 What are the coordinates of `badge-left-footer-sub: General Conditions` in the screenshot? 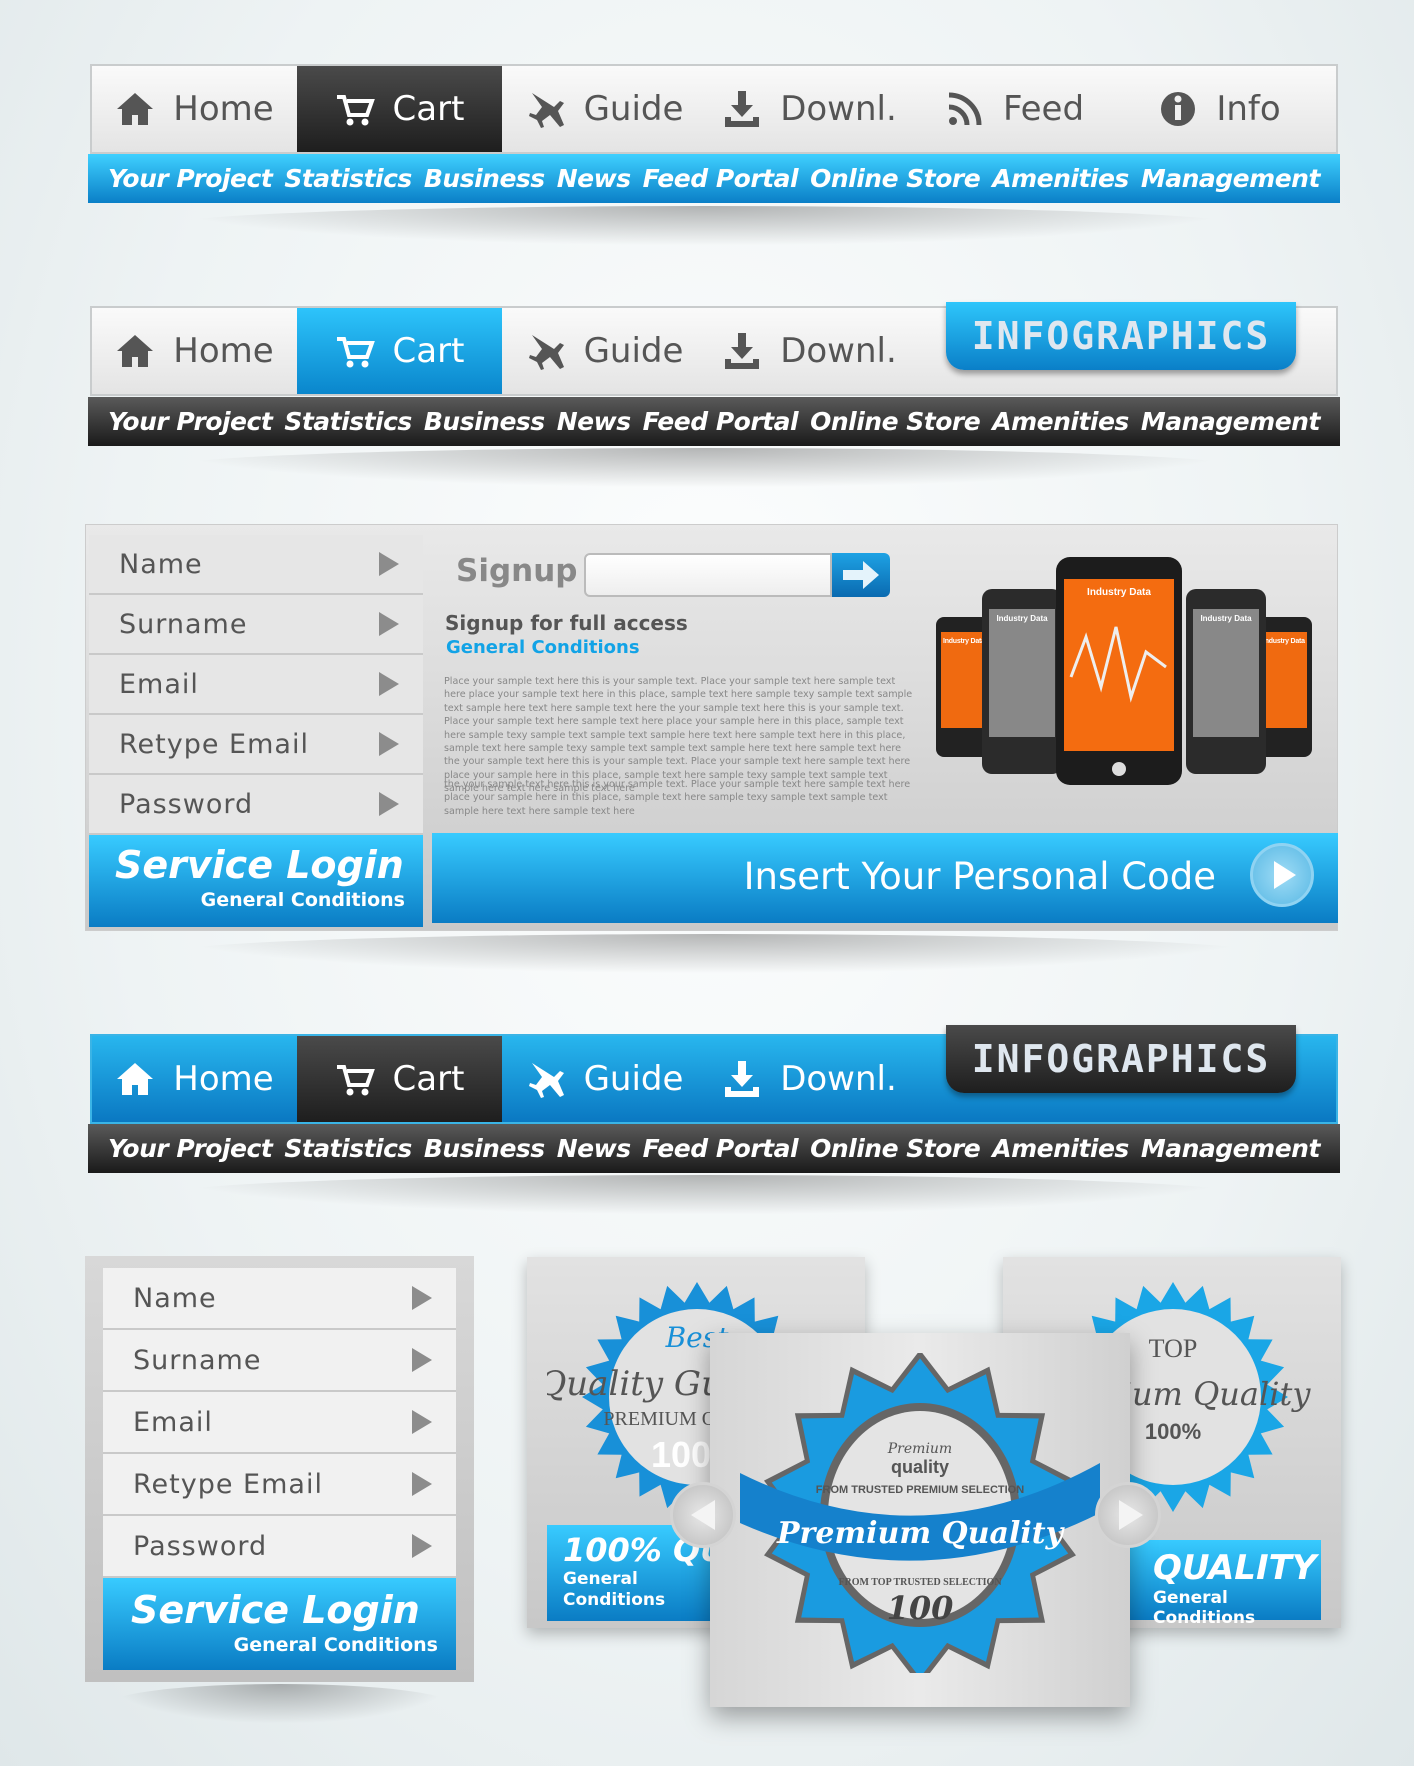 It's located at (614, 1589).